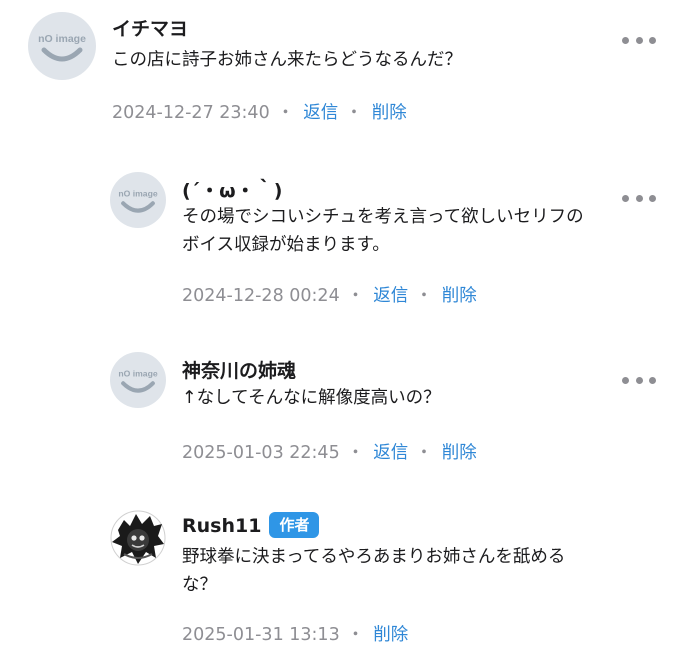  What do you see at coordinates (383, 231) in the screenshot?
I see `comment-text: その場でシコいシチュを考え言って欲しいセリフのボイス収録が始まります。` at bounding box center [383, 231].